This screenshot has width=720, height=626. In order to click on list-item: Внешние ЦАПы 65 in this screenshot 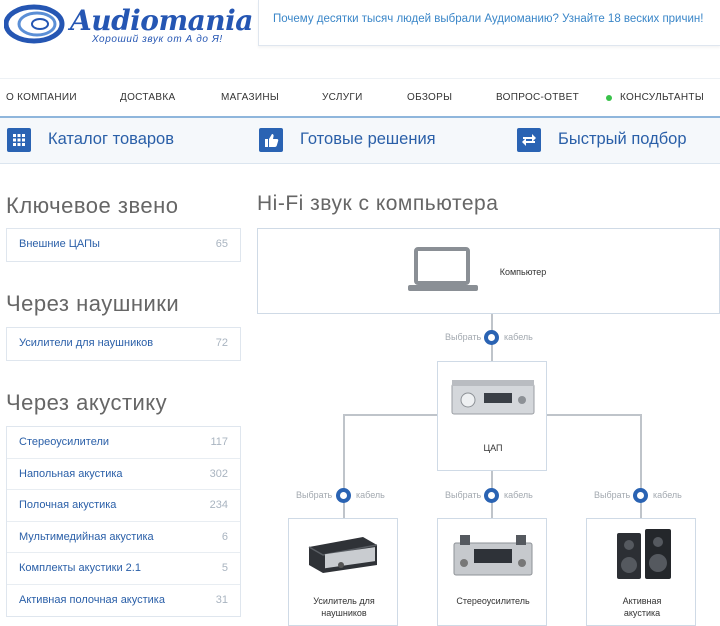, I will do `click(123, 245)`.